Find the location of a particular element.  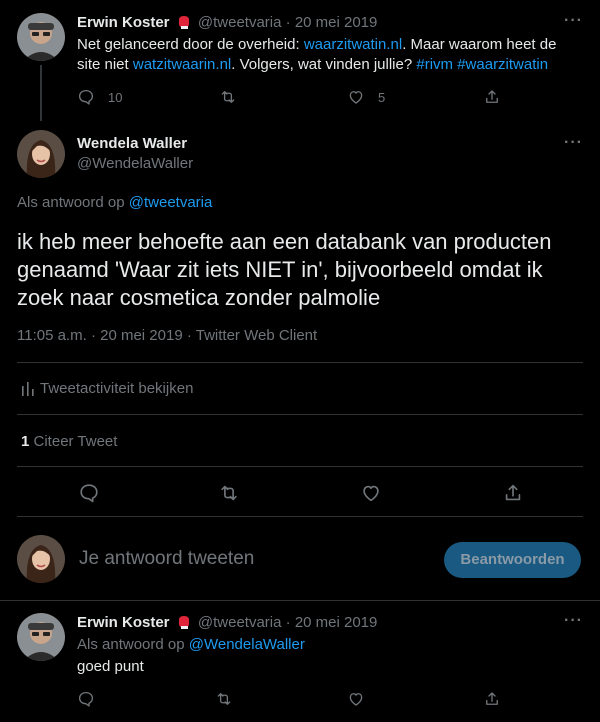

tweet-activity-link: Tweetactiviteit bekijken is located at coordinates (106, 389).